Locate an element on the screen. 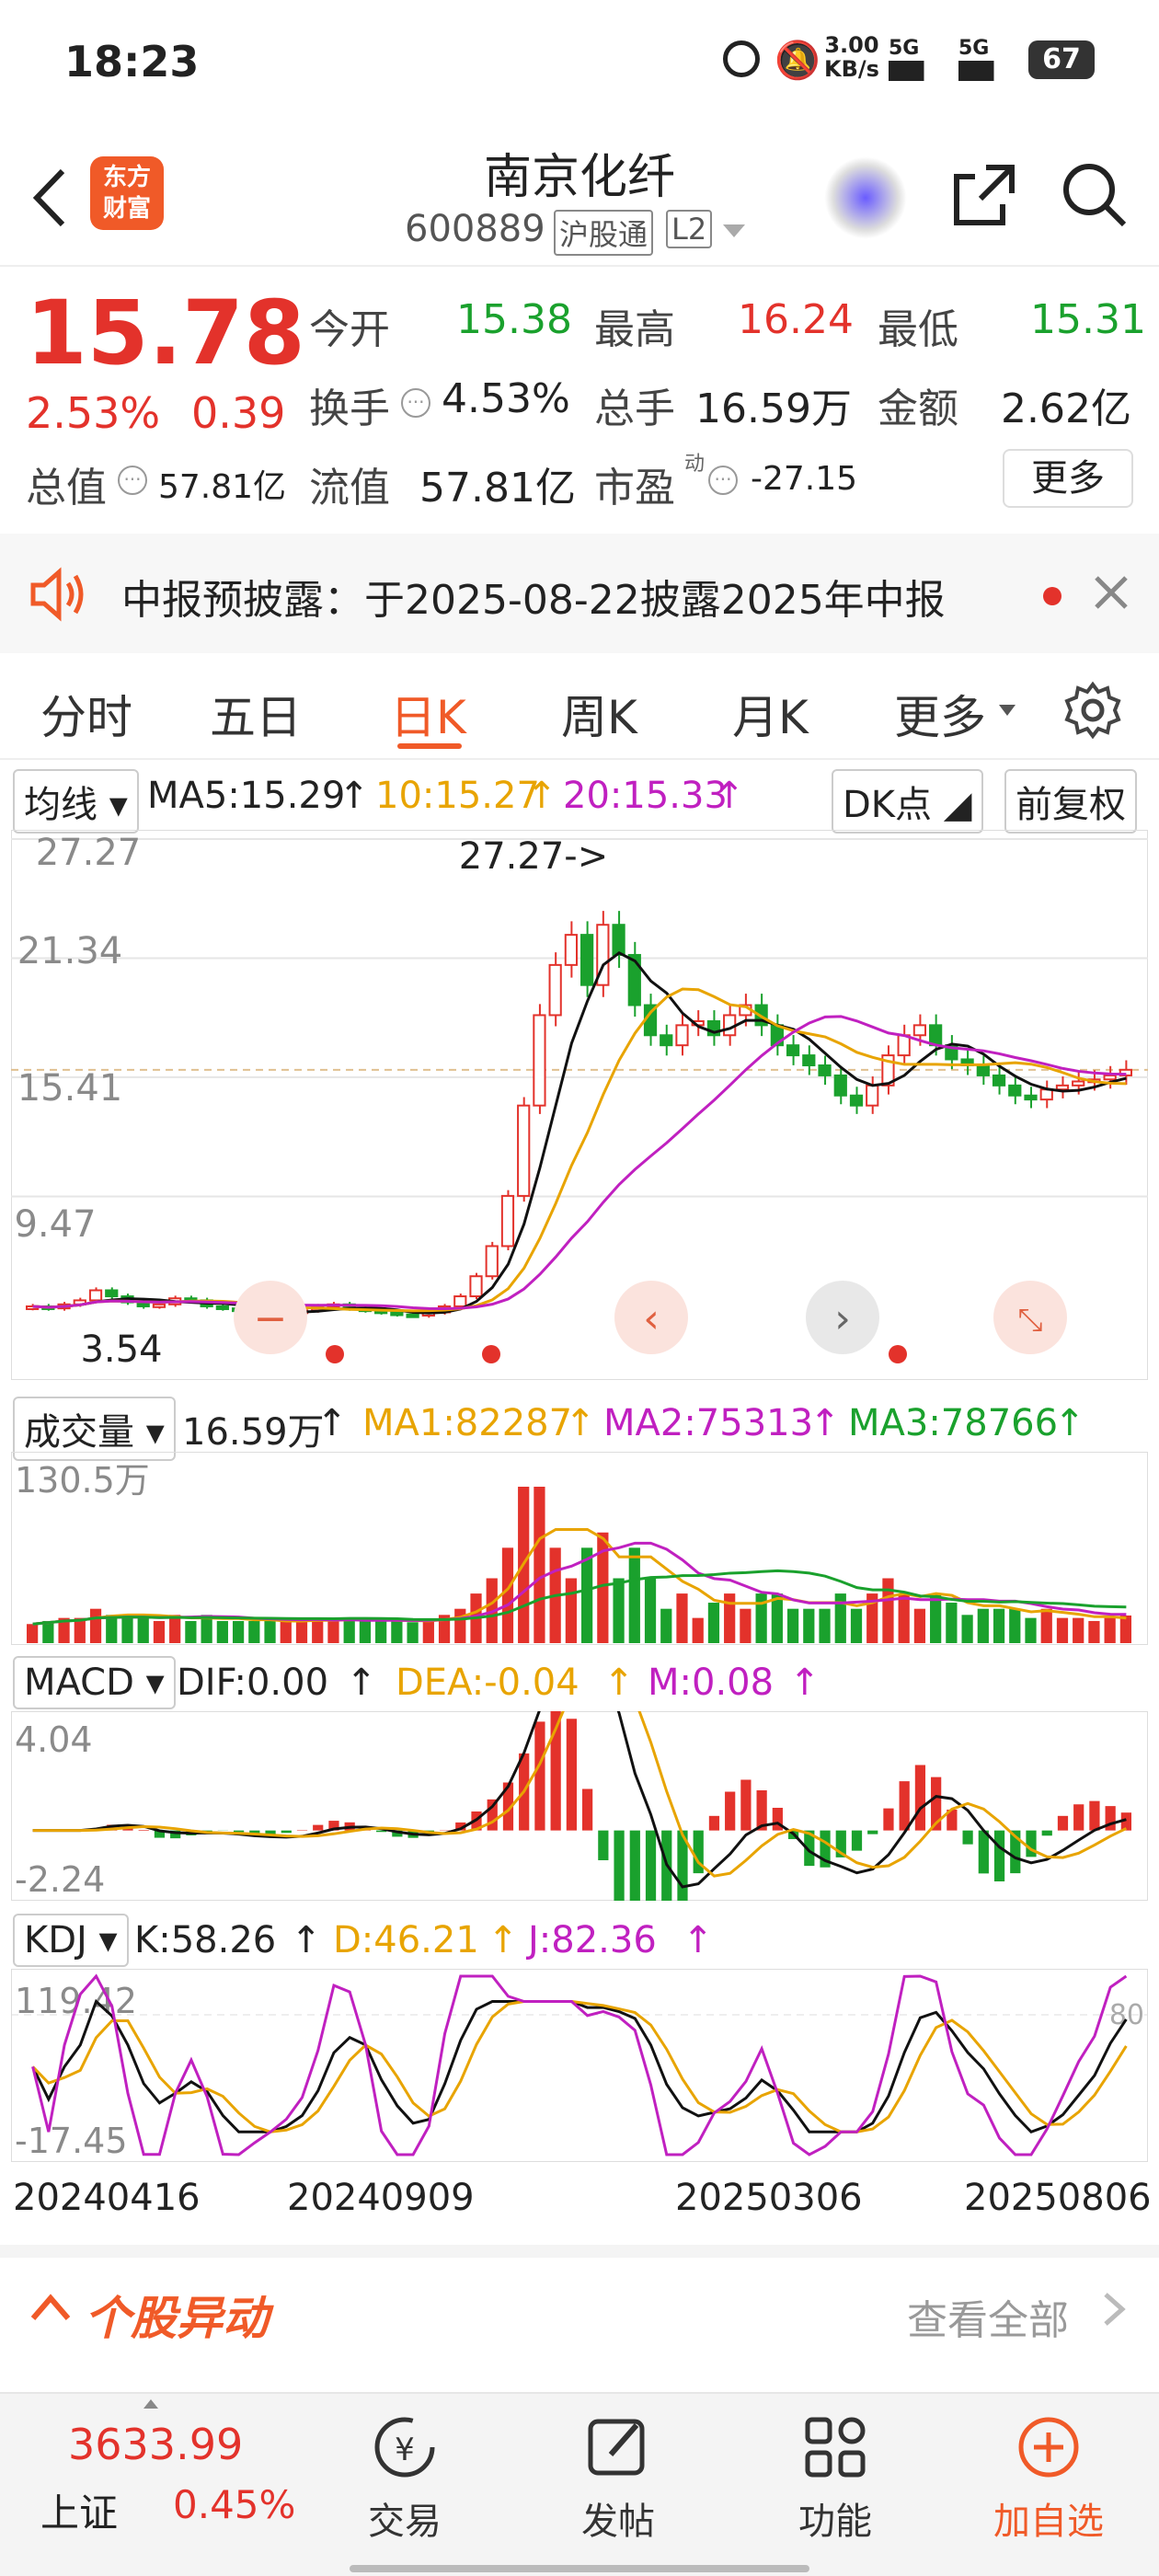 This screenshot has height=2576, width=1159. kdj-ref80: 80 is located at coordinates (1126, 2015).